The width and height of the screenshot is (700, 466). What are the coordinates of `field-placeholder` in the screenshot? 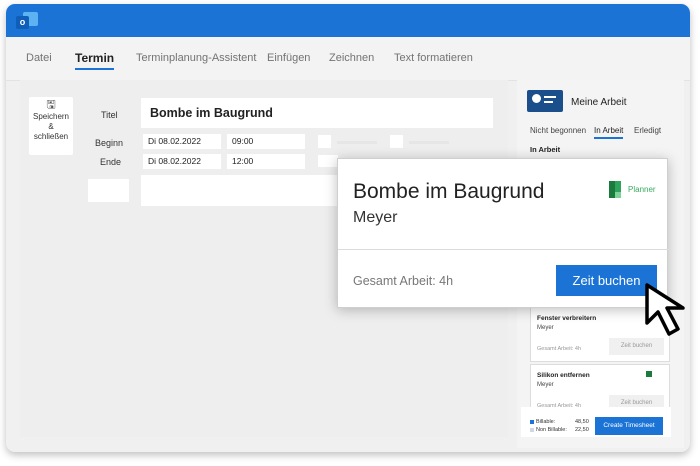 It's located at (328, 161).